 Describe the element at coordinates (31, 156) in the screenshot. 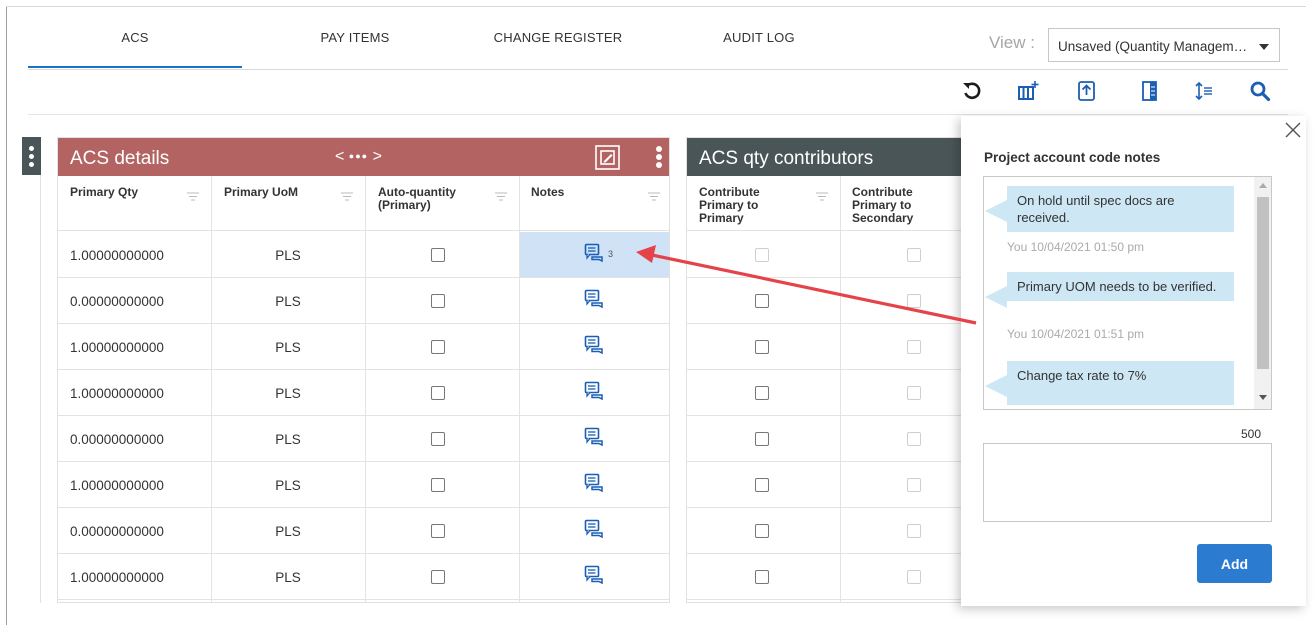

I see `clipped-grid-header` at that location.